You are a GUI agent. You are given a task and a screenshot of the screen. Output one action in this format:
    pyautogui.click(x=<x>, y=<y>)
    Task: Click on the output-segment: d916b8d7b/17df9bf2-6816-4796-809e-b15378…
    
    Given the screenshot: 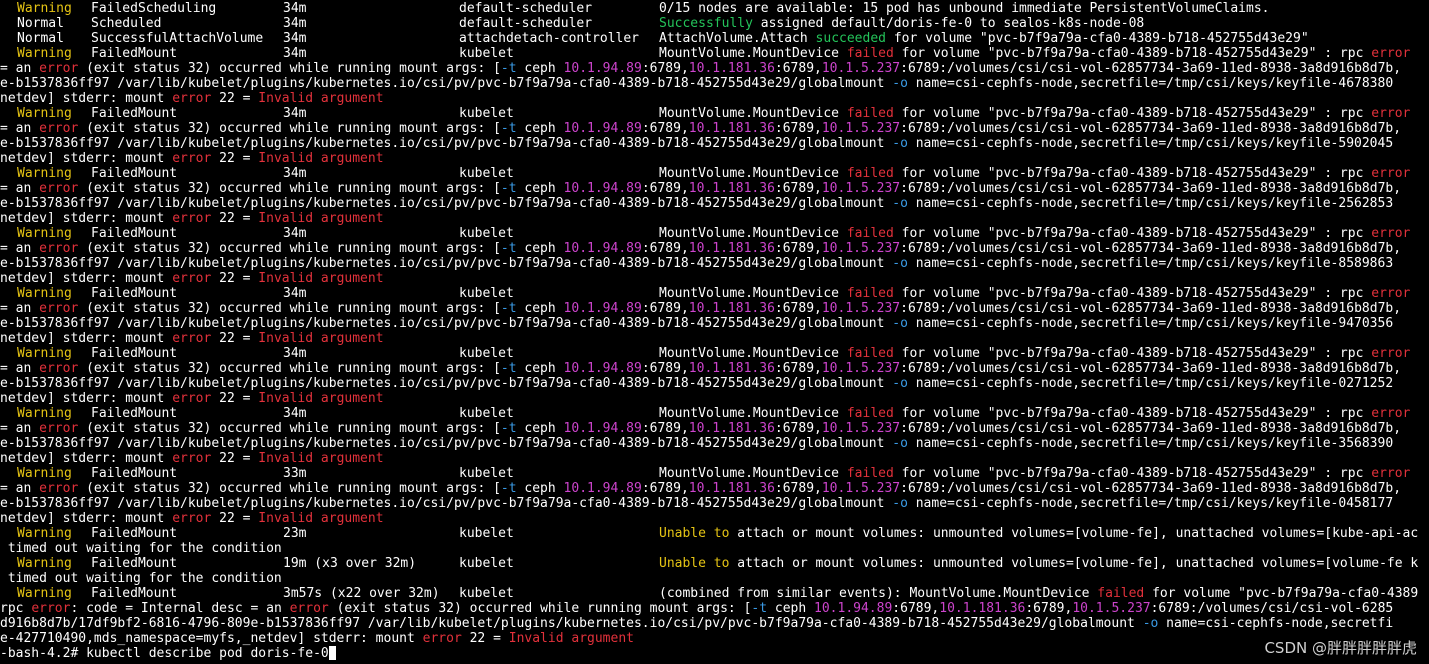 What is the action you would take?
    pyautogui.click(x=571, y=623)
    